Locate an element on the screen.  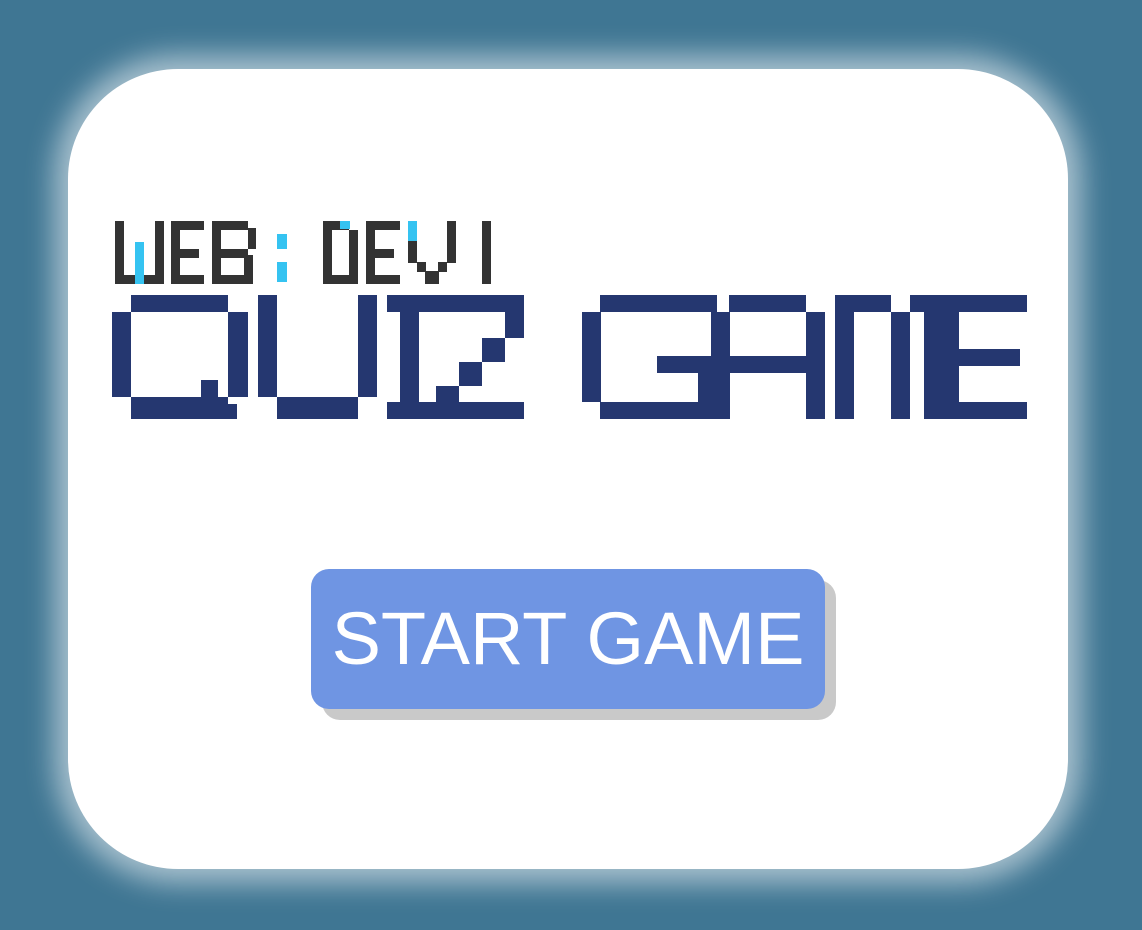
pixel-letter-e3 is located at coordinates (983, 357).